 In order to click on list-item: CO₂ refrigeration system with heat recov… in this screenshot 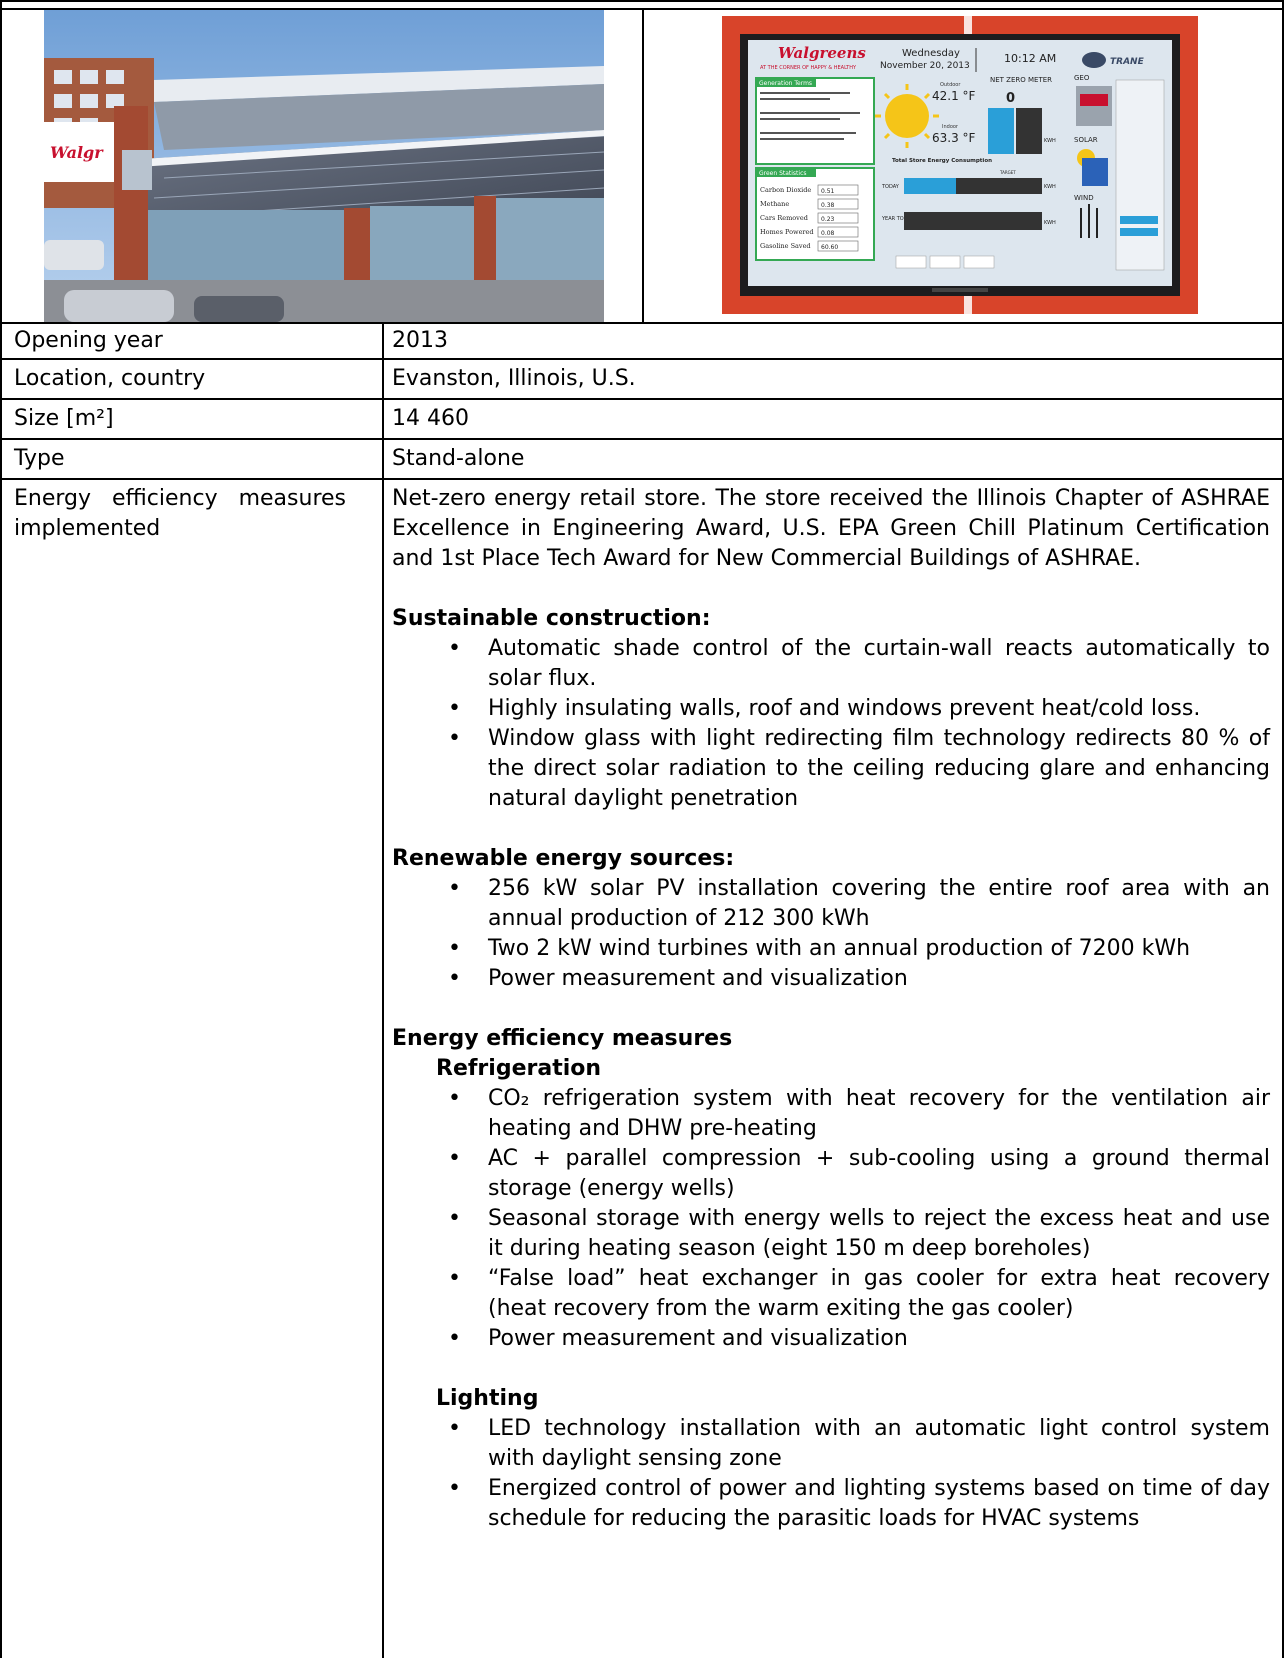, I will do `click(831, 1114)`.